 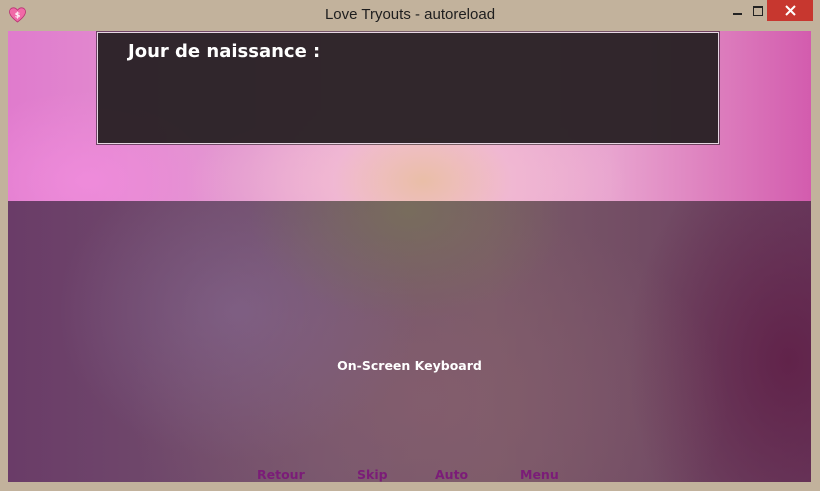 I want to click on quick-menu-auto: Auto, so click(x=451, y=474).